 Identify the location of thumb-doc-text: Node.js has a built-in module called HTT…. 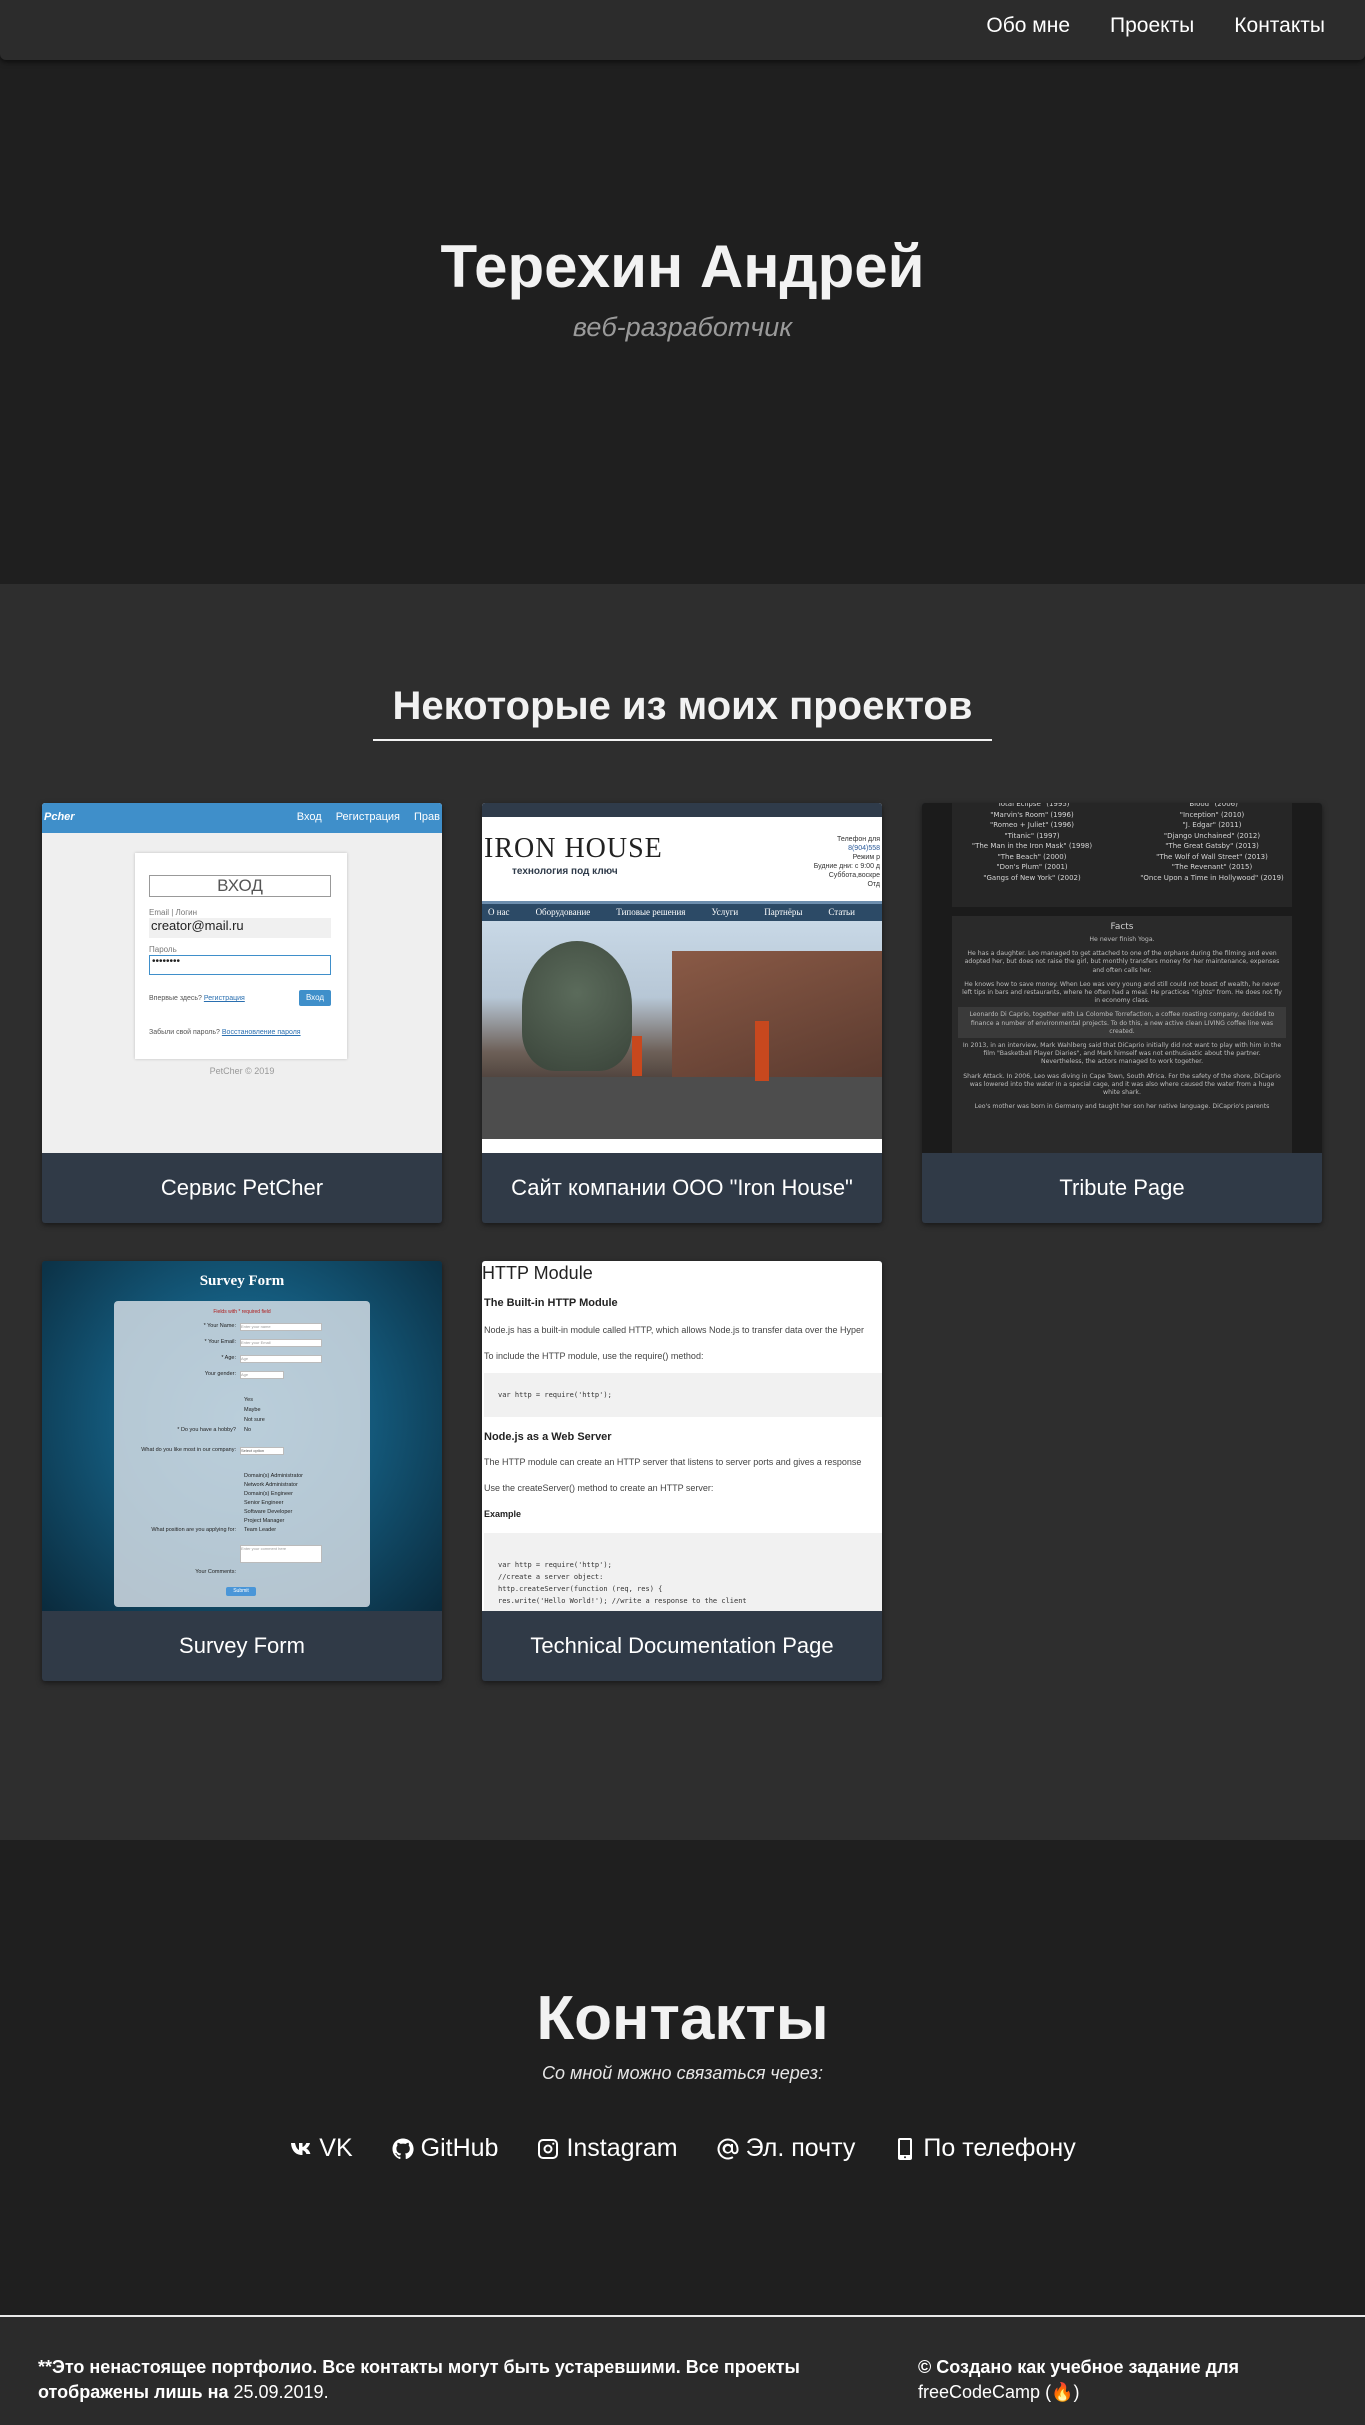
(674, 1330).